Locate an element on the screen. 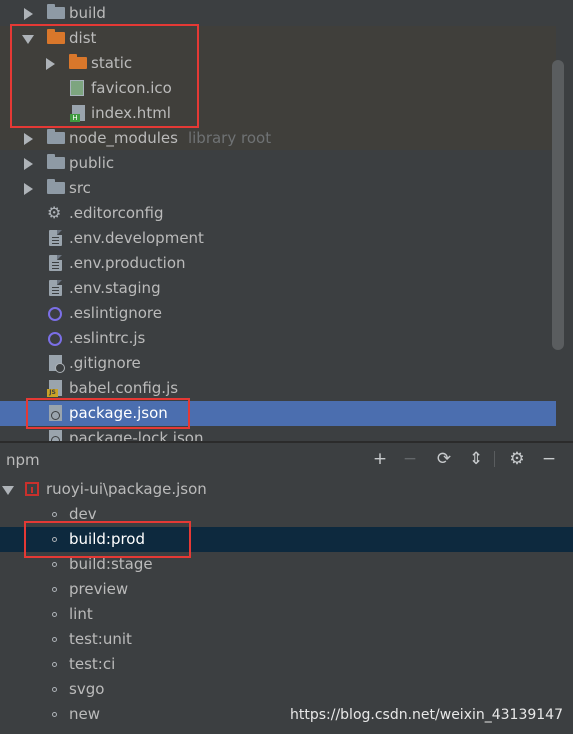 This screenshot has width=573, height=734. tree-item-label: .eslintrc.js is located at coordinates (107, 338).